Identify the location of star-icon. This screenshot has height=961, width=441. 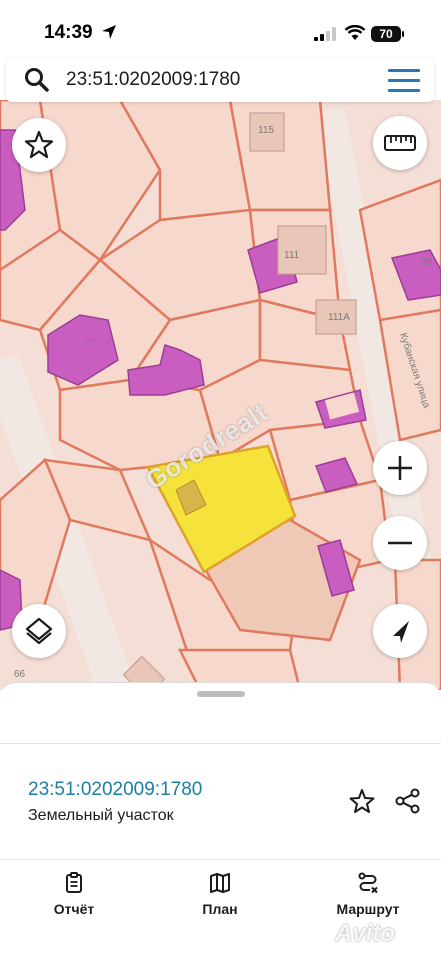
(39, 144).